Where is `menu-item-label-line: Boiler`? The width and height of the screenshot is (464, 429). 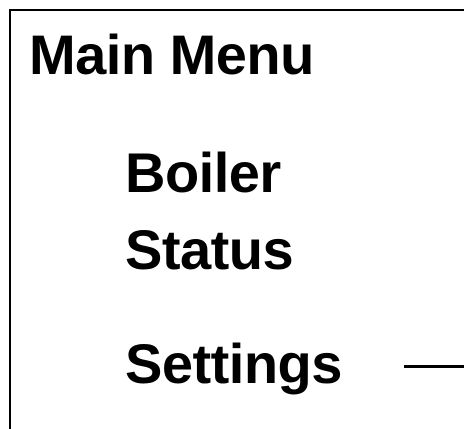 menu-item-label-line: Boiler is located at coordinates (203, 172).